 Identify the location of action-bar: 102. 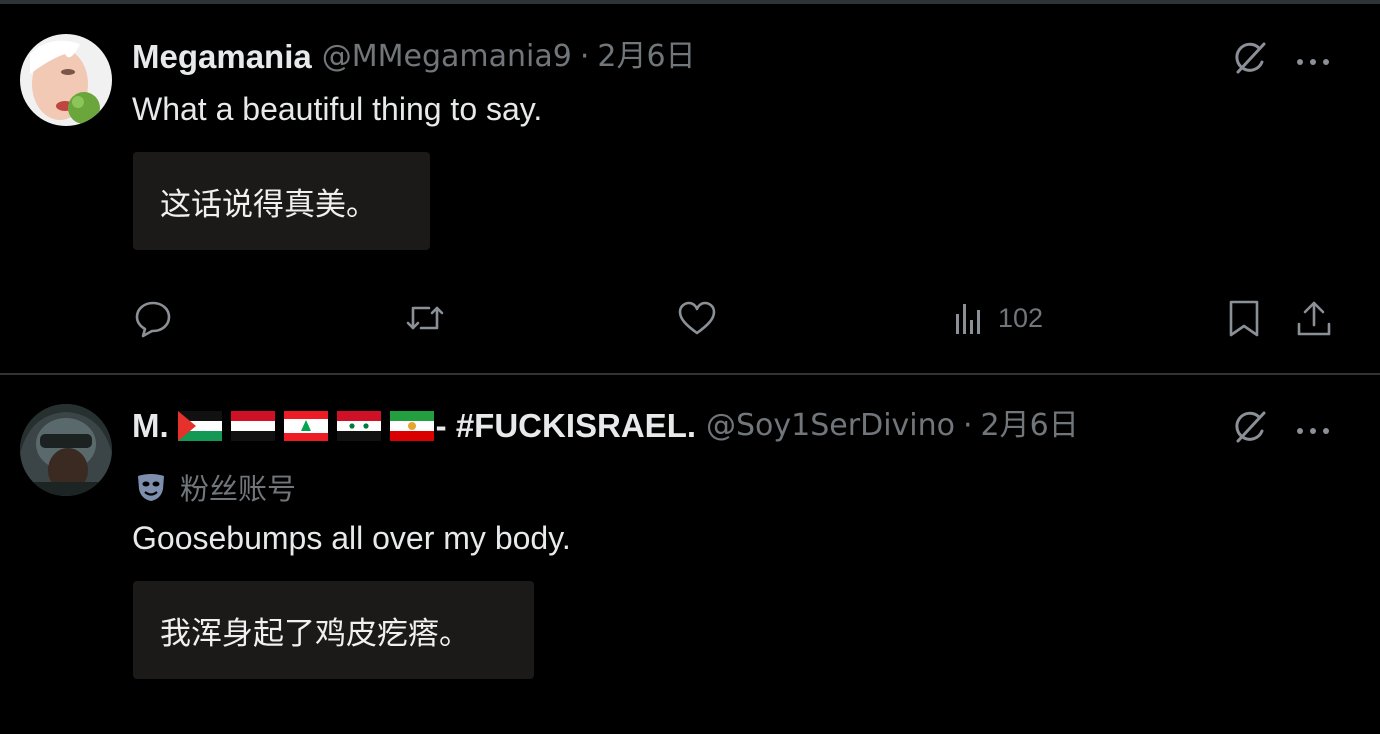
(690, 323).